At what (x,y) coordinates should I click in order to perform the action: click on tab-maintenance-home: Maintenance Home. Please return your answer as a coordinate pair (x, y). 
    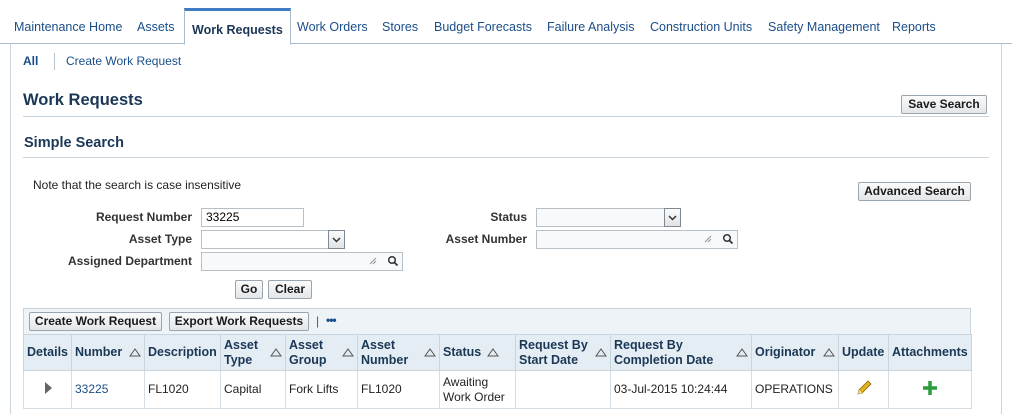
    Looking at the image, I should click on (68, 27).